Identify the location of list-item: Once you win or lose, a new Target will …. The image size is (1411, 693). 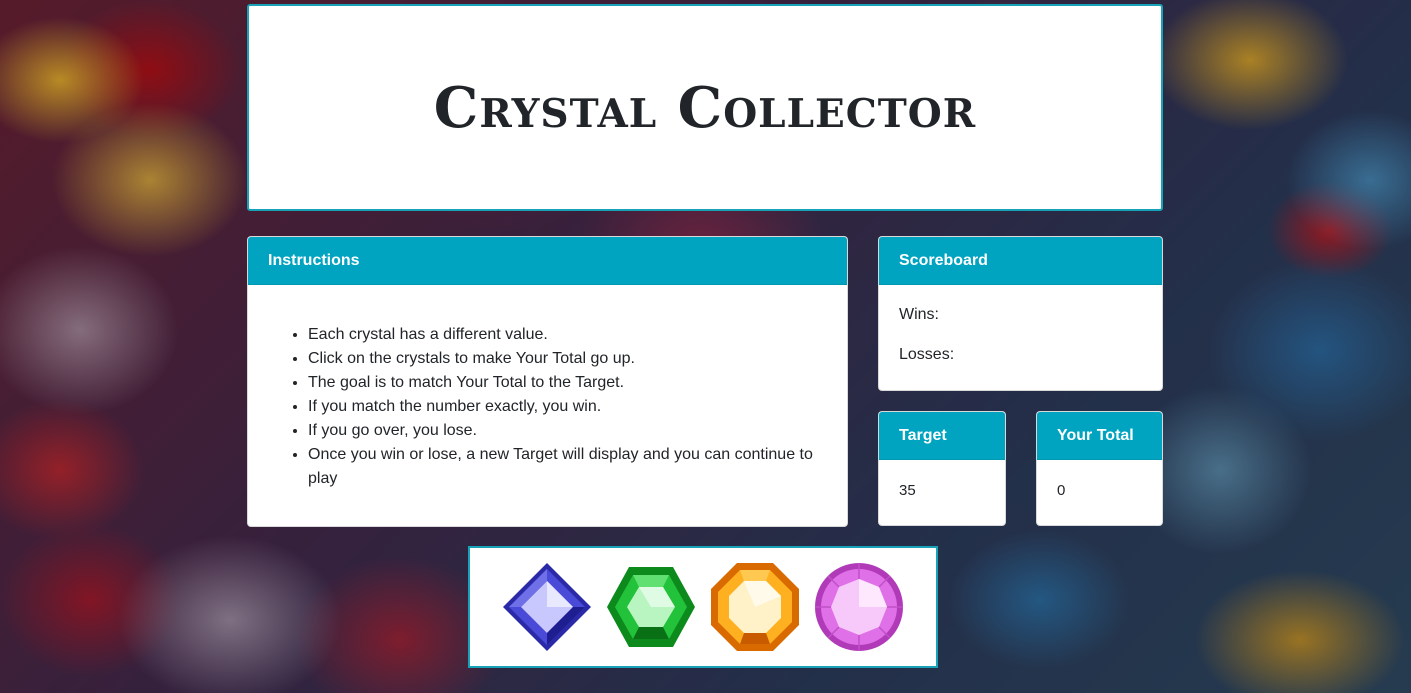
(567, 467).